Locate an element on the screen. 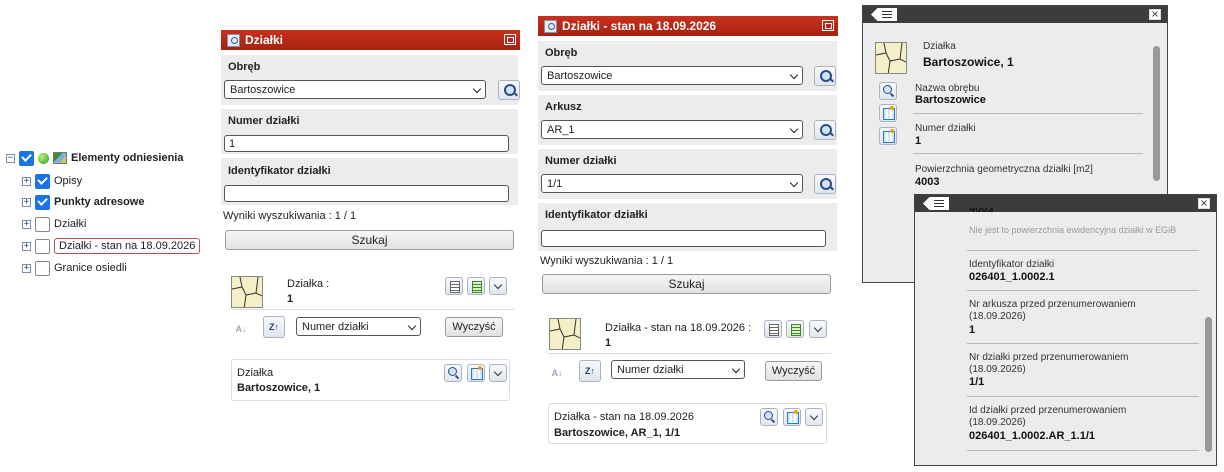  tree-row-opisy: + Opisy is located at coordinates (52, 181).